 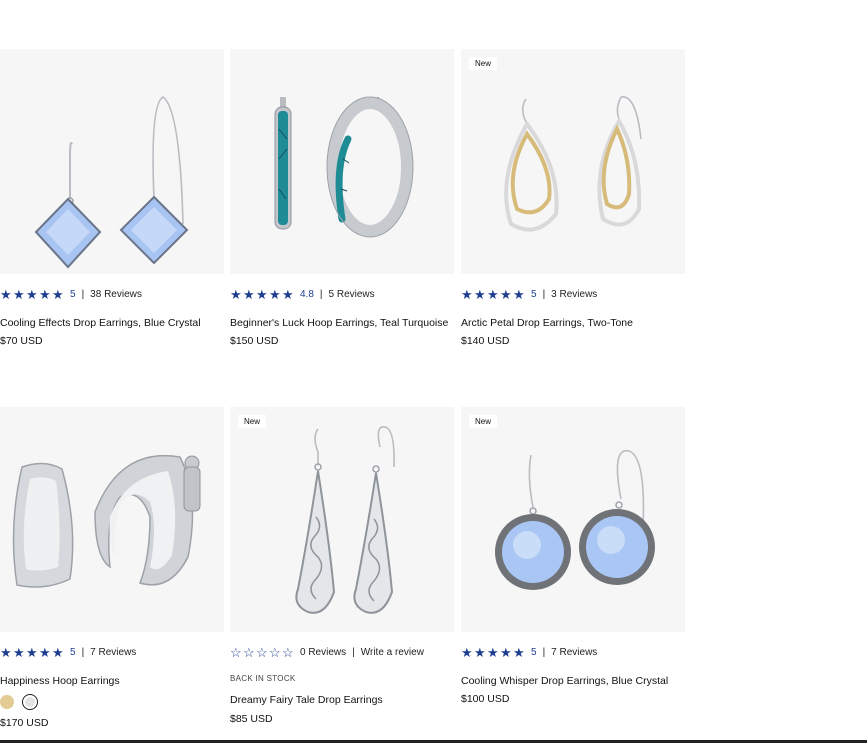 I want to click on swatch-silver, so click(x=30, y=702).